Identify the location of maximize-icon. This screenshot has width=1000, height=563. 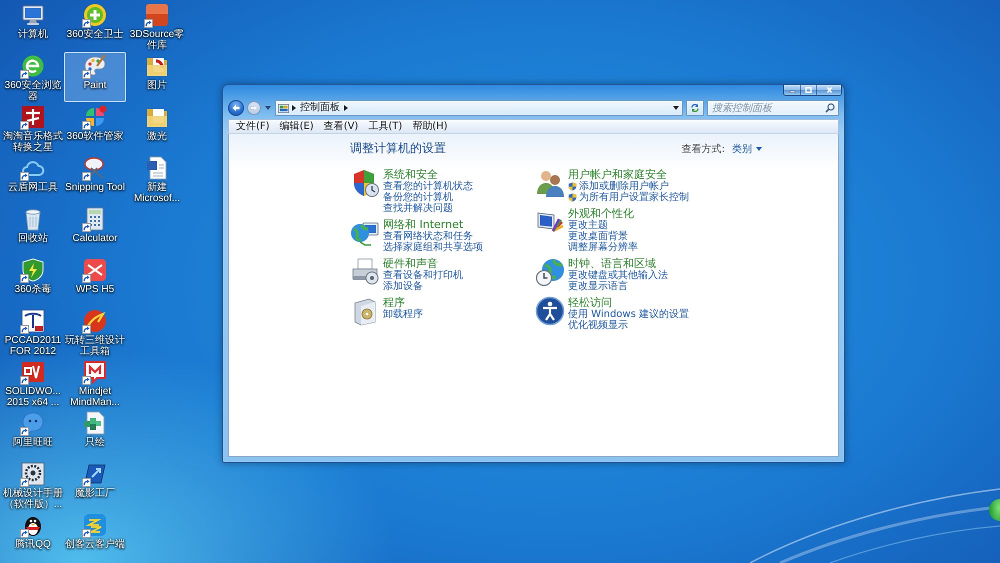
(808, 90).